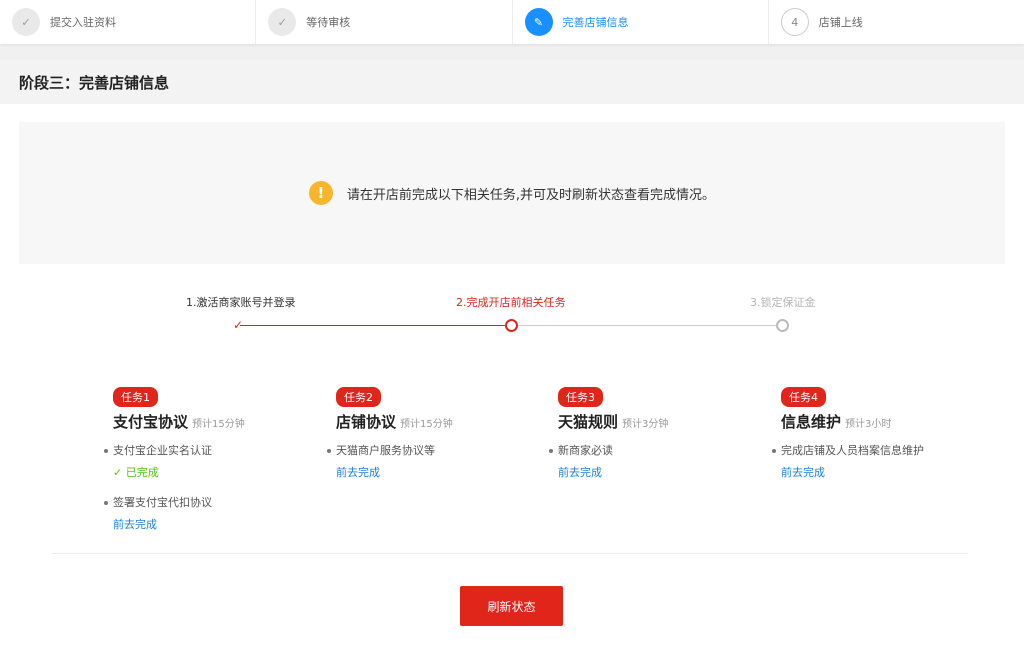 The width and height of the screenshot is (1024, 669). What do you see at coordinates (241, 302) in the screenshot?
I see `progress-label-activate: 1.激活商家账号并登录` at bounding box center [241, 302].